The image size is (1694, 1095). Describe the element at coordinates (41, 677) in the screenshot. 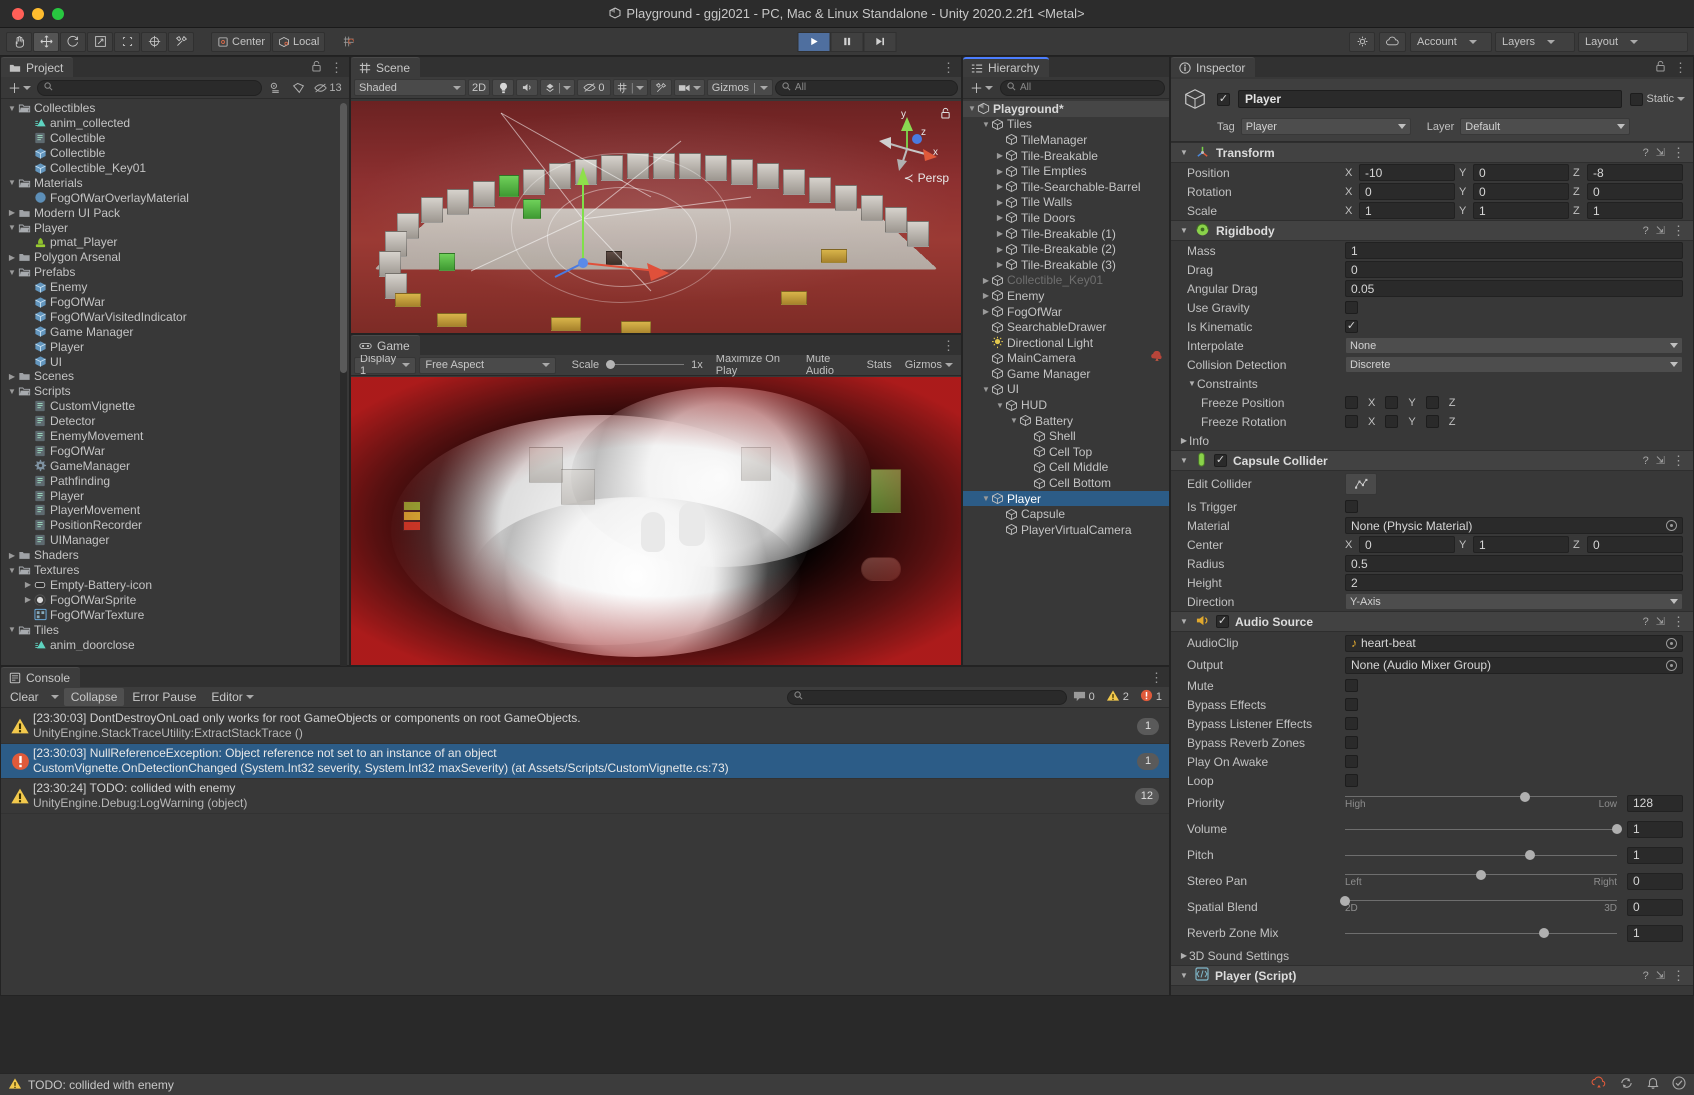

I see `tab-console: Console` at that location.